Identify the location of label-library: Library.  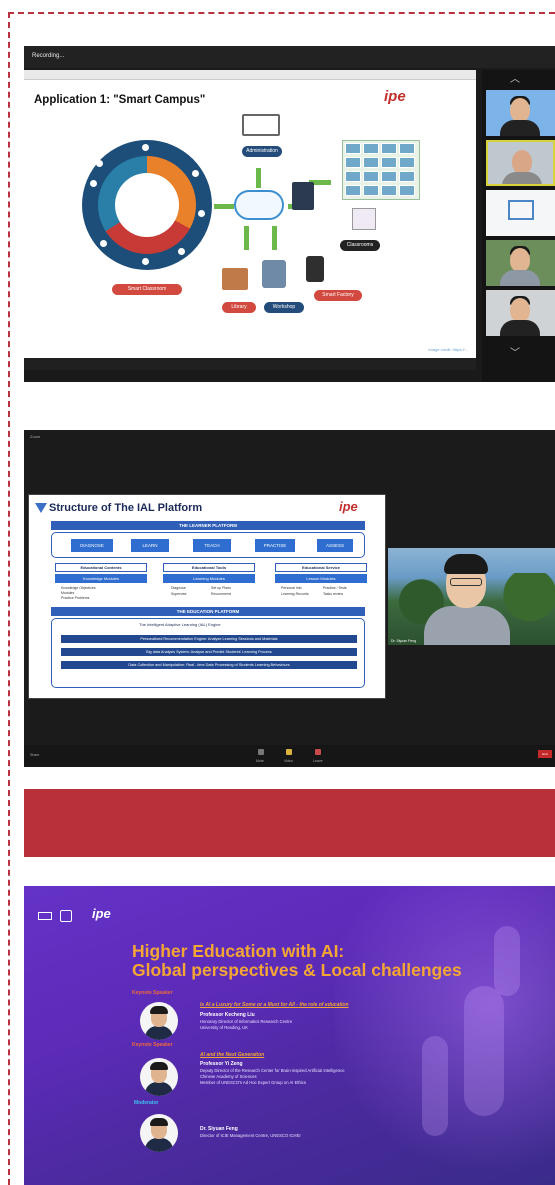
(239, 307).